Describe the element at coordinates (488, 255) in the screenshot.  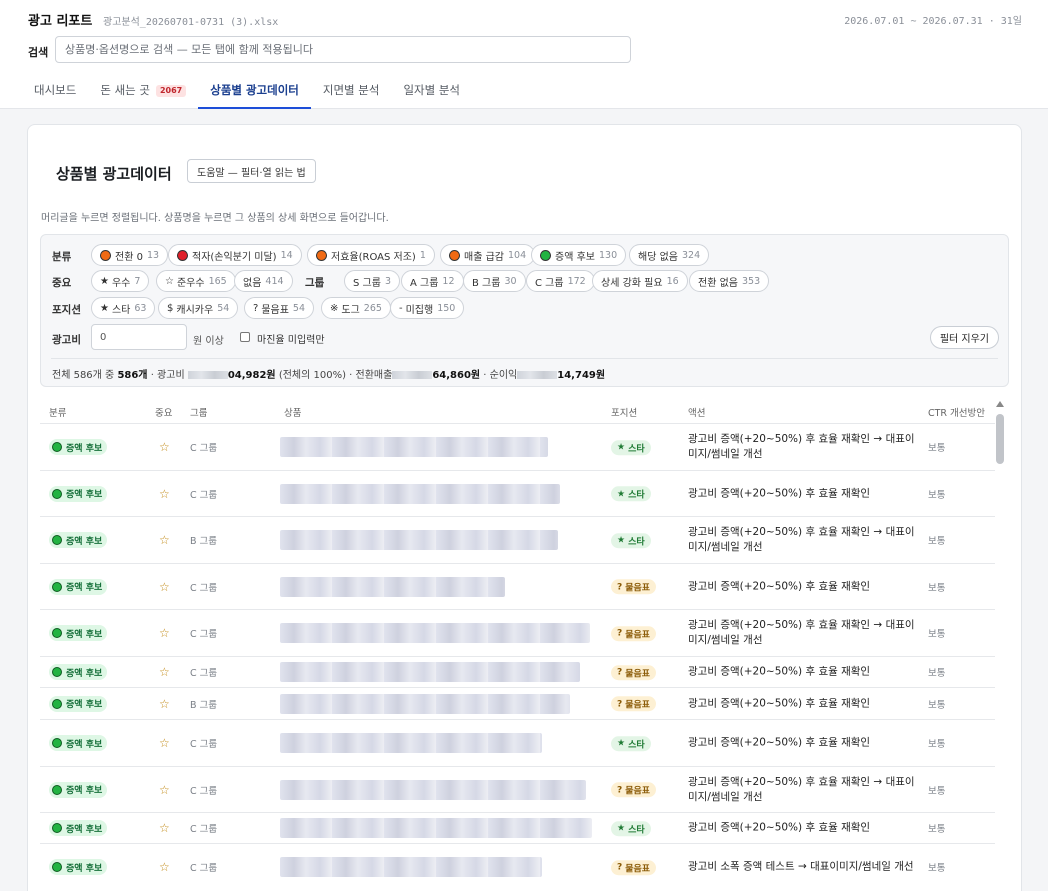
I see `filter-chip-sales-drop: 매출 급감 104` at that location.